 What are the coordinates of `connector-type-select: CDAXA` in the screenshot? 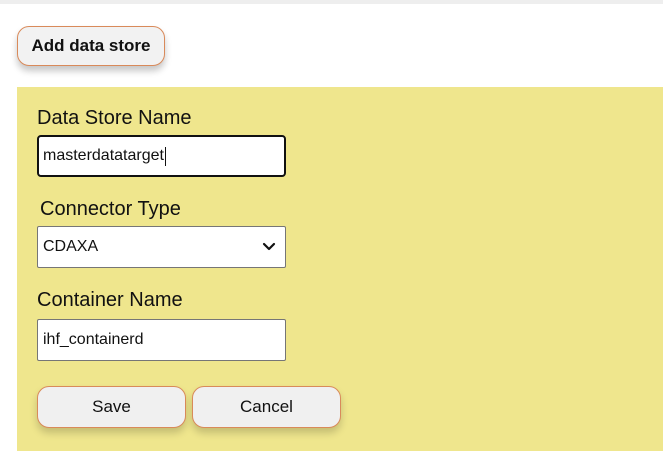 It's located at (161, 247).